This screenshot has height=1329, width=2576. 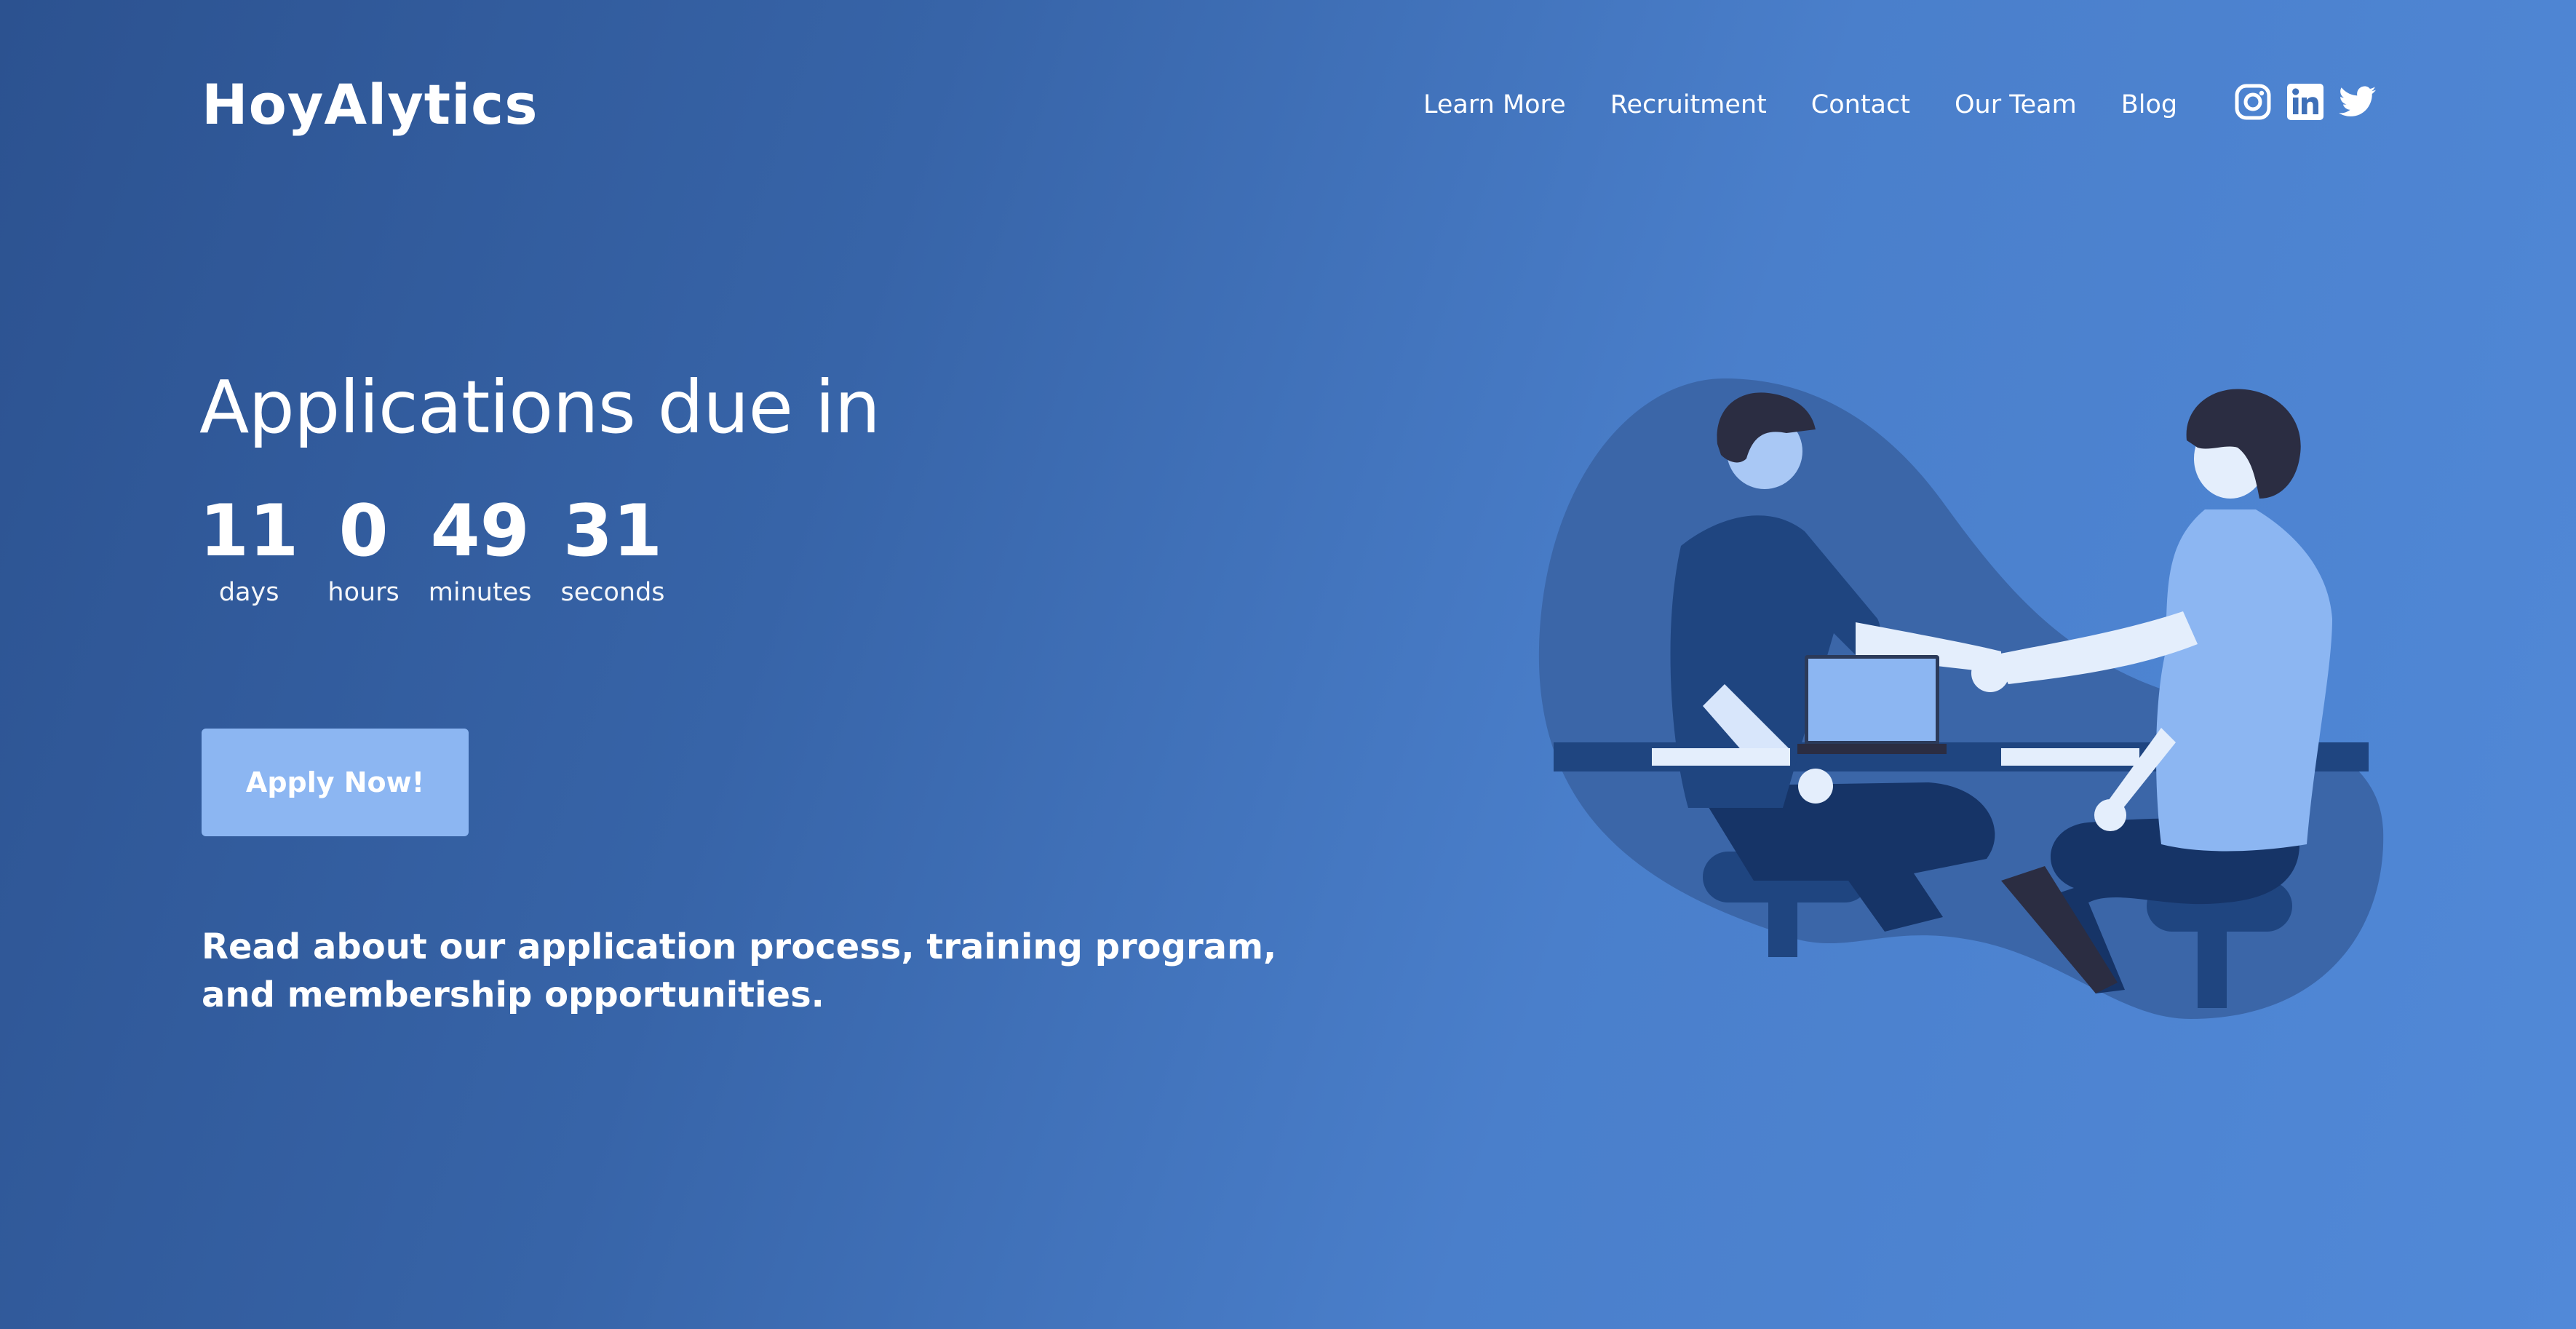 What do you see at coordinates (539, 407) in the screenshot?
I see `page-title: Applications due in` at bounding box center [539, 407].